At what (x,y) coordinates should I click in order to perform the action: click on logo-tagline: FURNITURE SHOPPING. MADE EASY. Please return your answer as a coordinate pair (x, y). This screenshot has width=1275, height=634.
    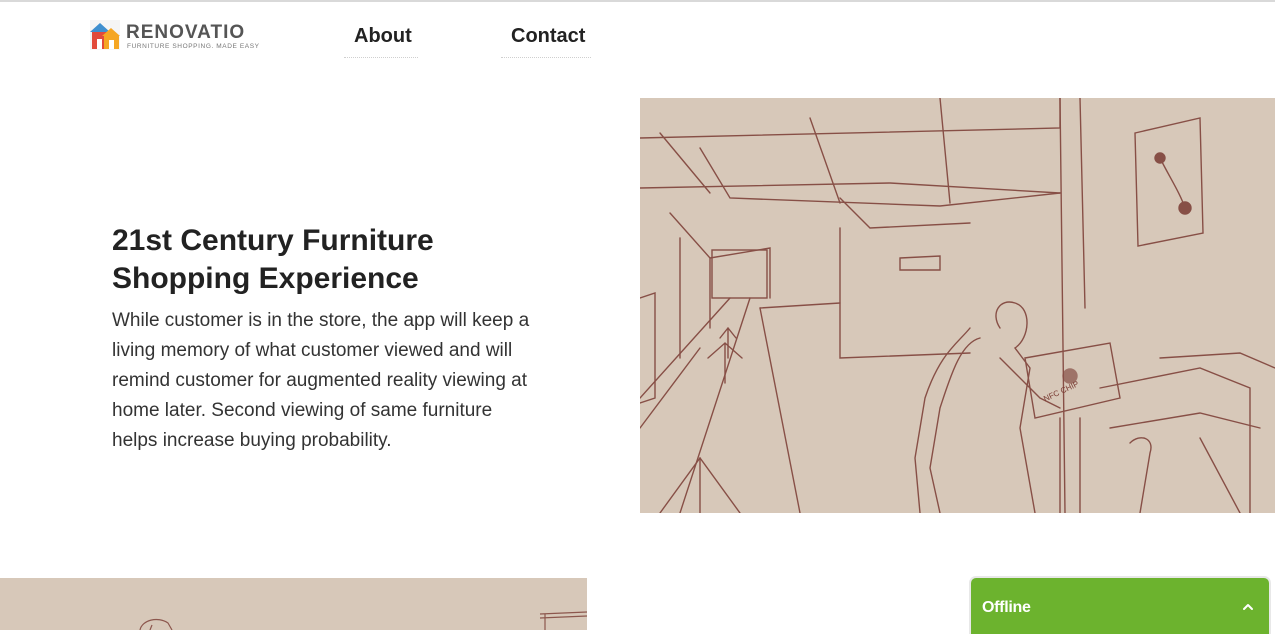
    Looking at the image, I should click on (193, 46).